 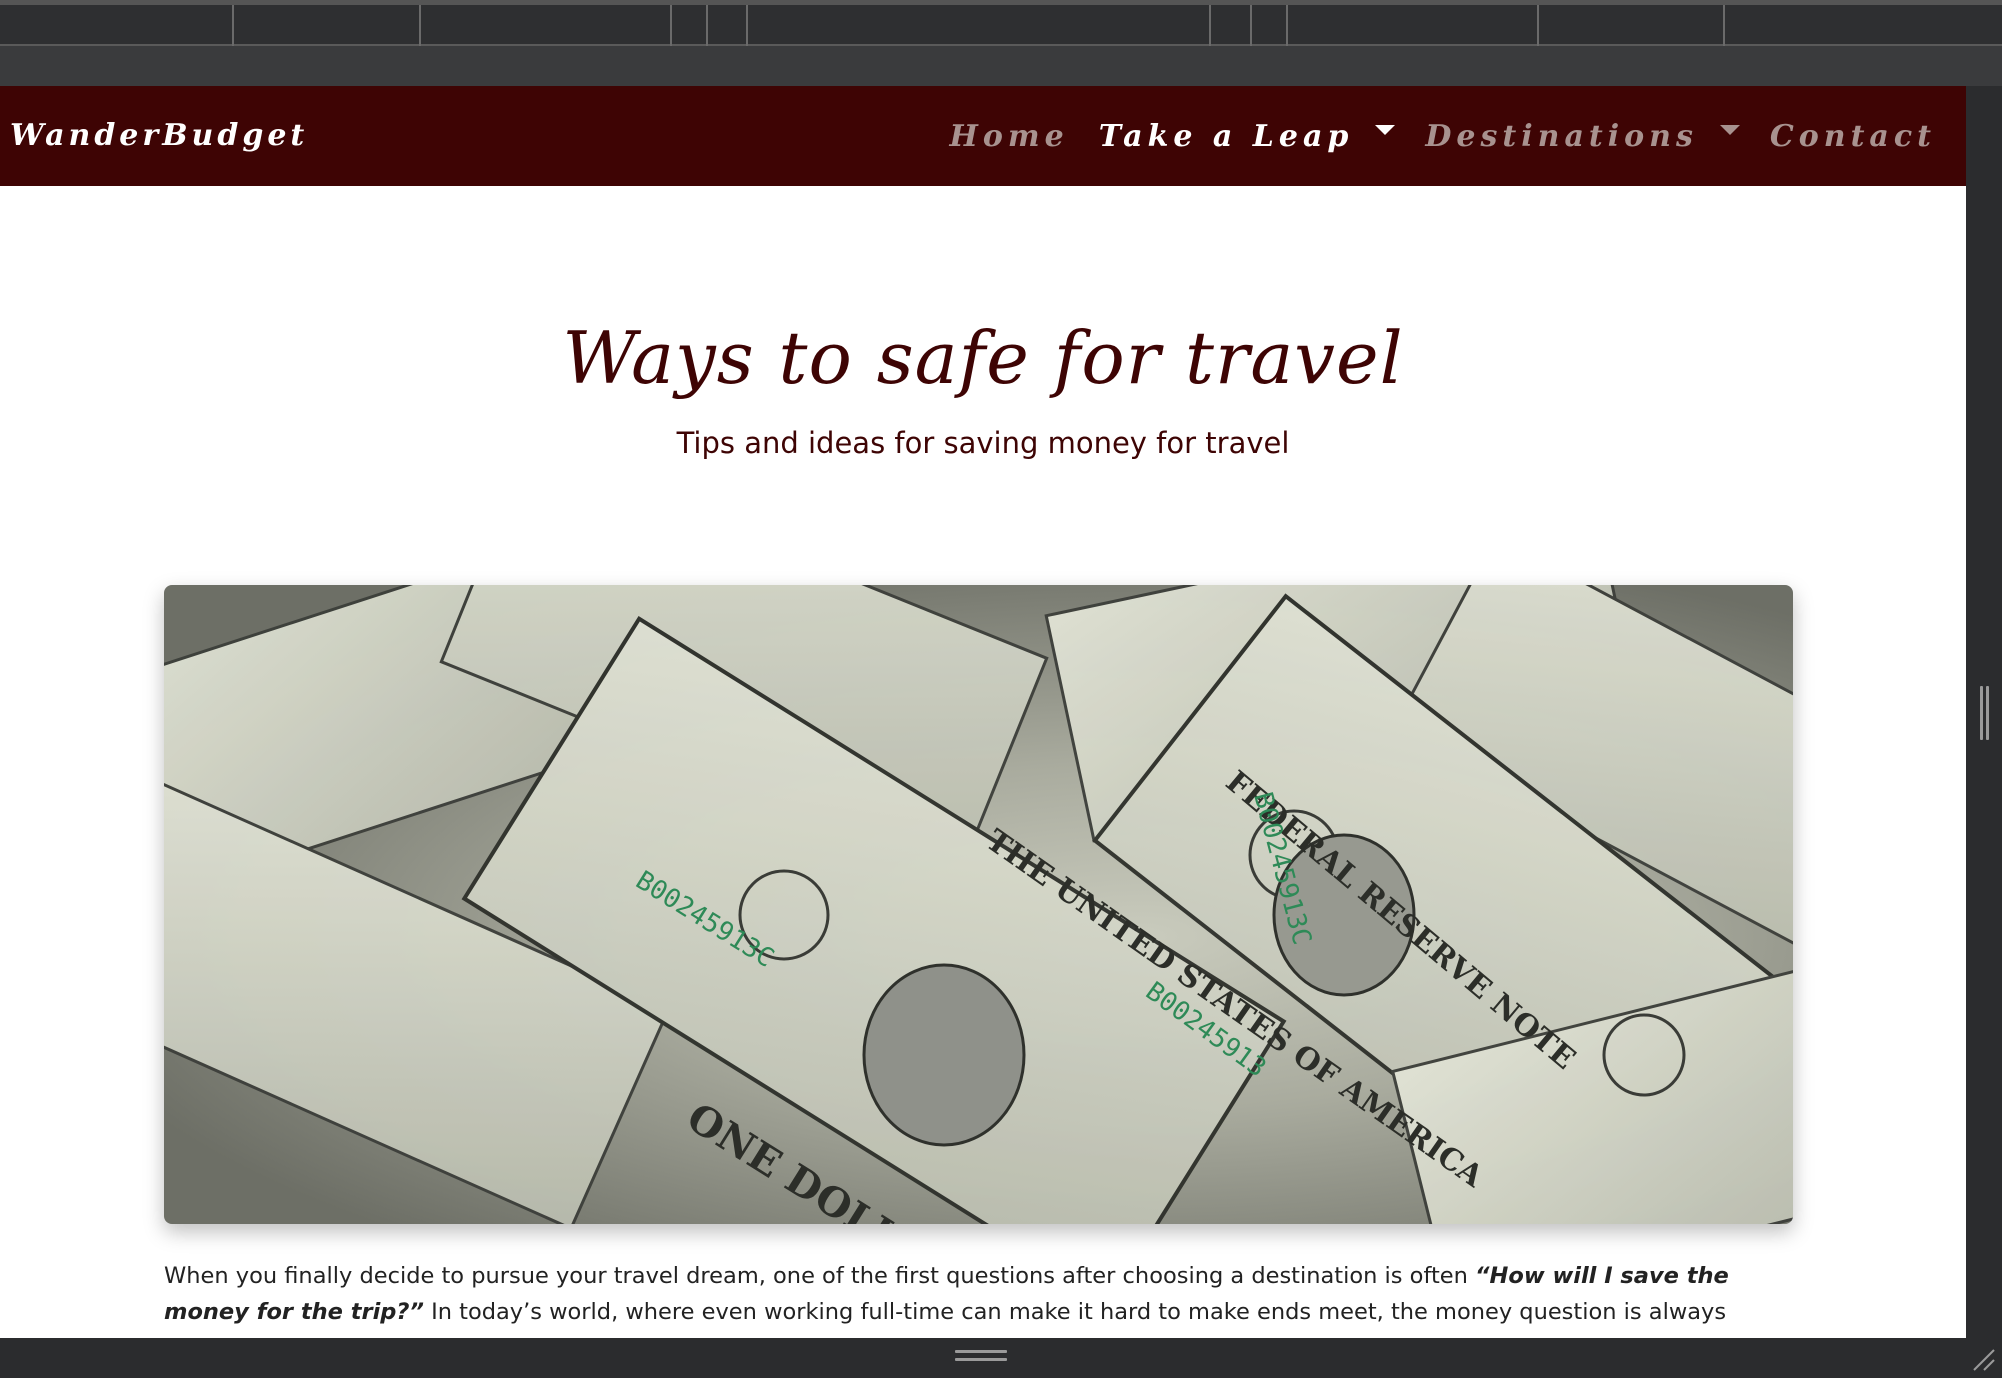 What do you see at coordinates (1001, 66) in the screenshot?
I see `devtools-toolbar` at bounding box center [1001, 66].